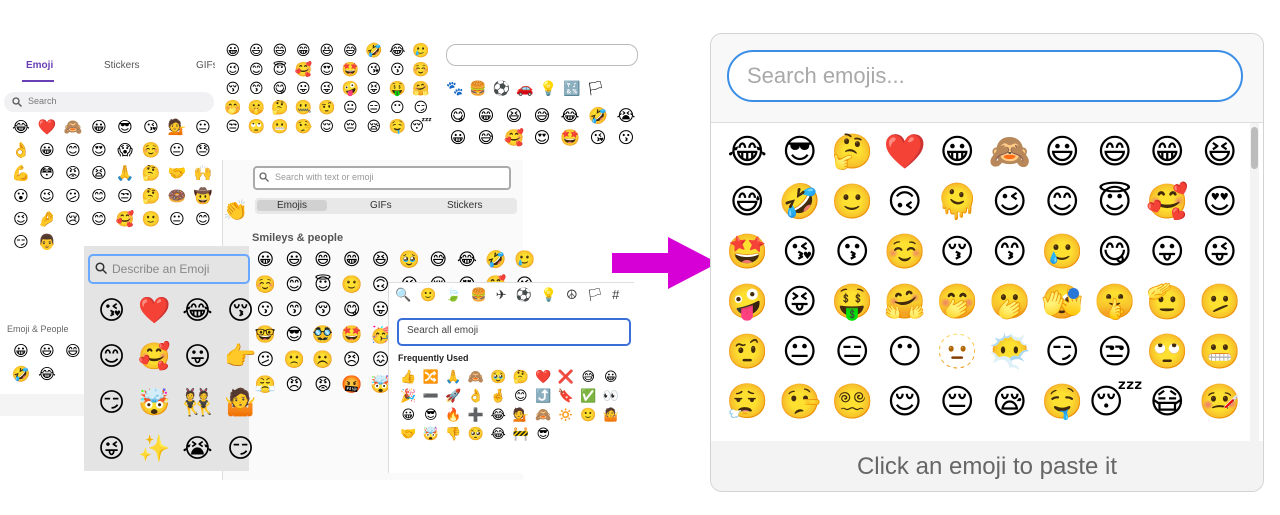  Describe the element at coordinates (421, 51) in the screenshot. I see `emoji-item: 🥲` at that location.